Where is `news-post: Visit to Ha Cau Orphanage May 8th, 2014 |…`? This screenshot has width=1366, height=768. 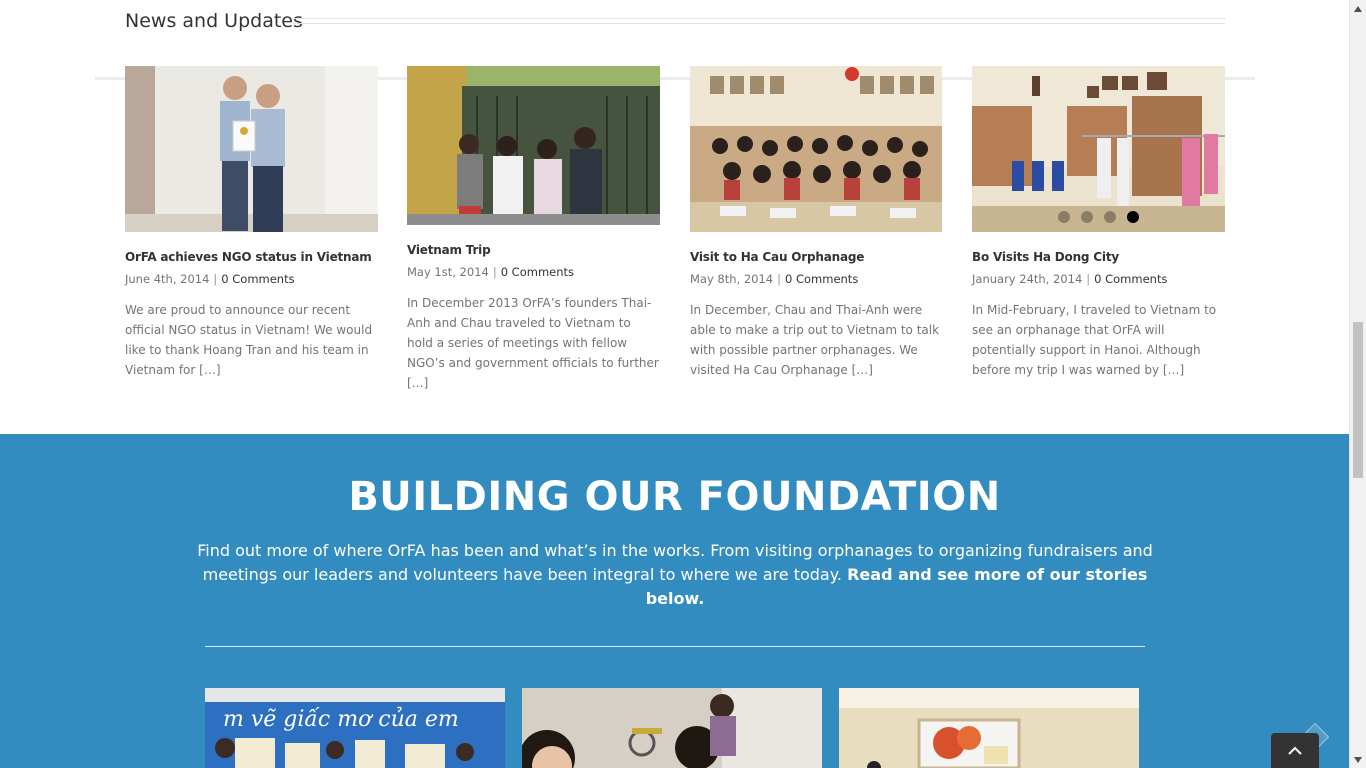 news-post: Visit to Ha Cau Orphanage May 8th, 2014 |… is located at coordinates (816, 223).